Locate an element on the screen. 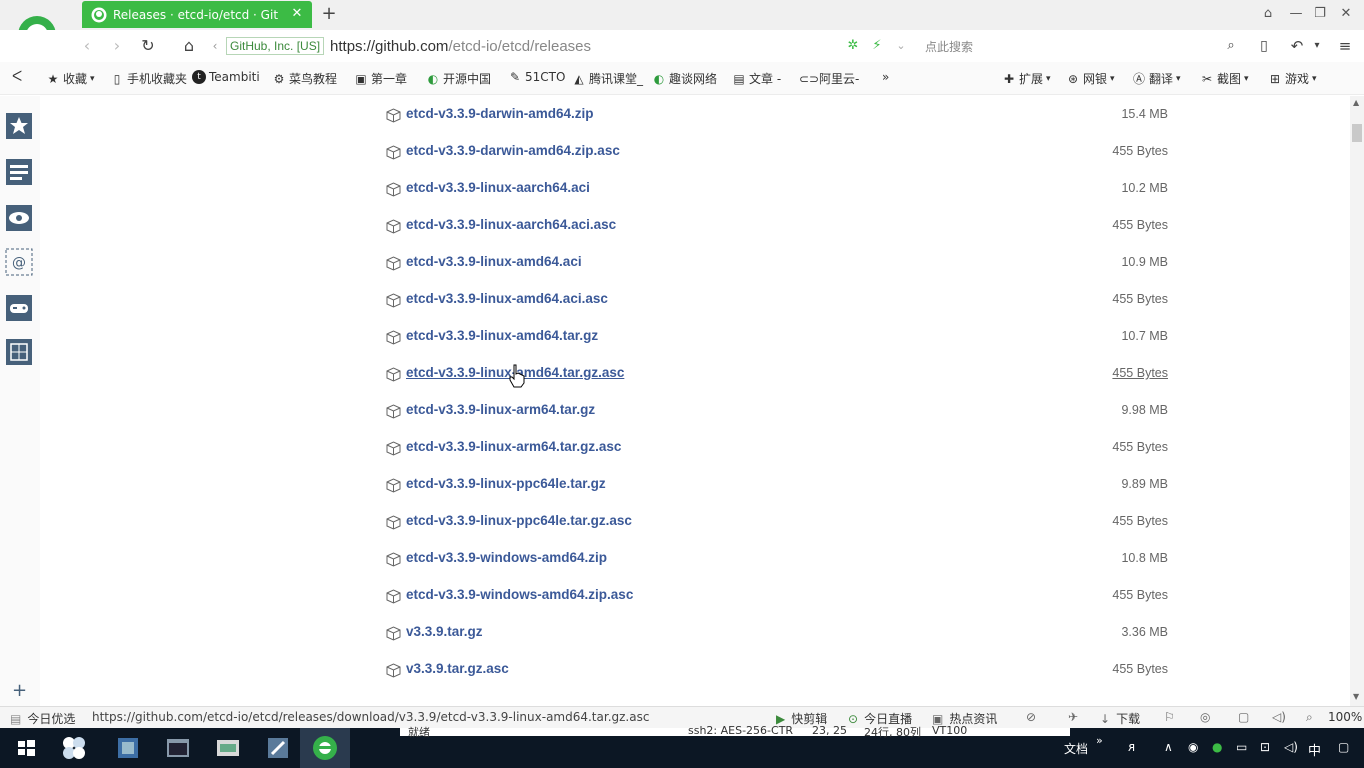  asset-row: etcd-v3.3.9-linux-amd64.aci.asc 455 Bytes is located at coordinates (781, 300).